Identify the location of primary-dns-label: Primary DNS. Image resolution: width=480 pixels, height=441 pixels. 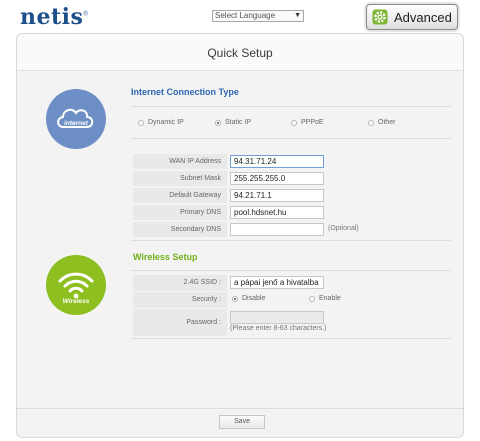
(180, 212).